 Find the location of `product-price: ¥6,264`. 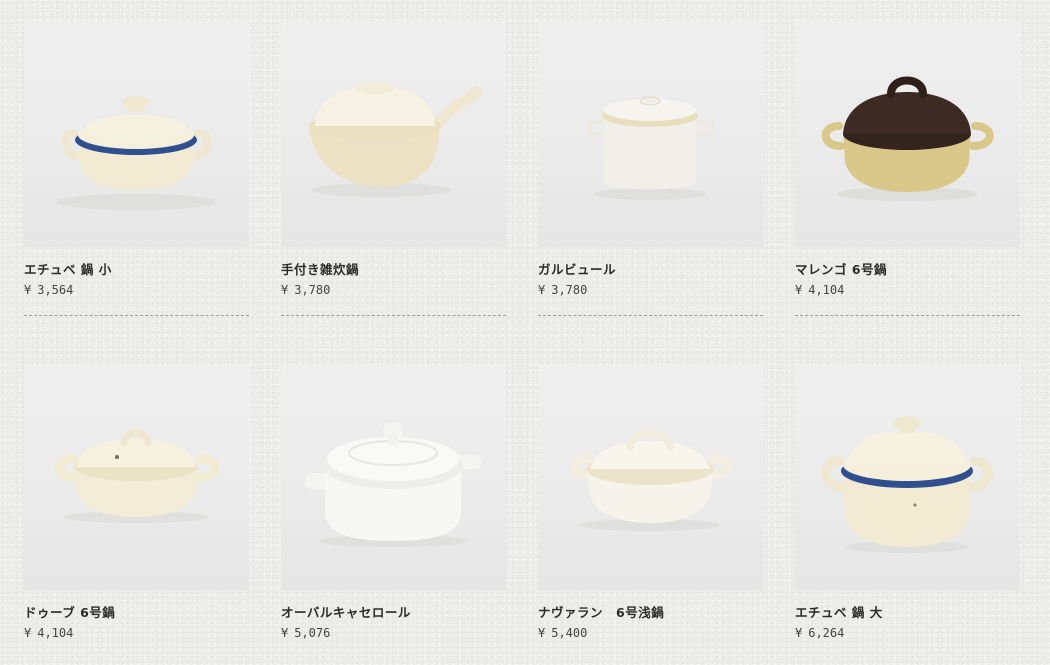

product-price: ¥6,264 is located at coordinates (907, 633).